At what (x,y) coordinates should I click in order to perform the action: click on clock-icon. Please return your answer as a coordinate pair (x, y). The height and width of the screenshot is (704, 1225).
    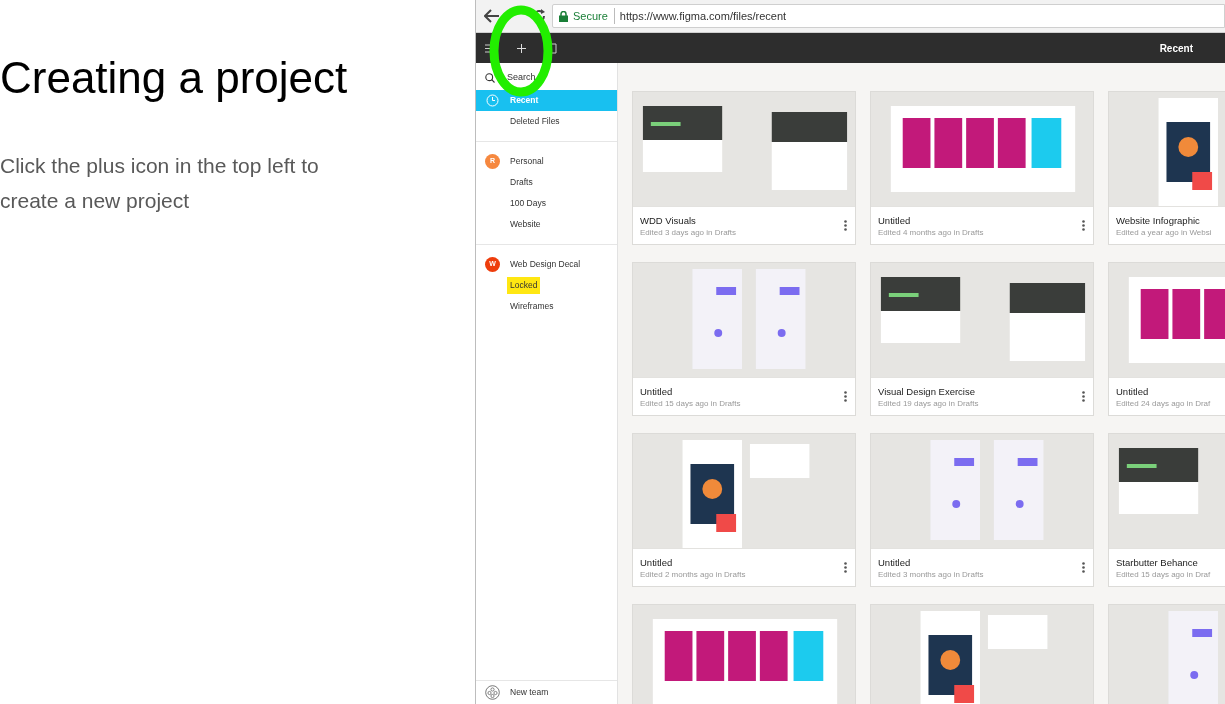
    Looking at the image, I should click on (492, 100).